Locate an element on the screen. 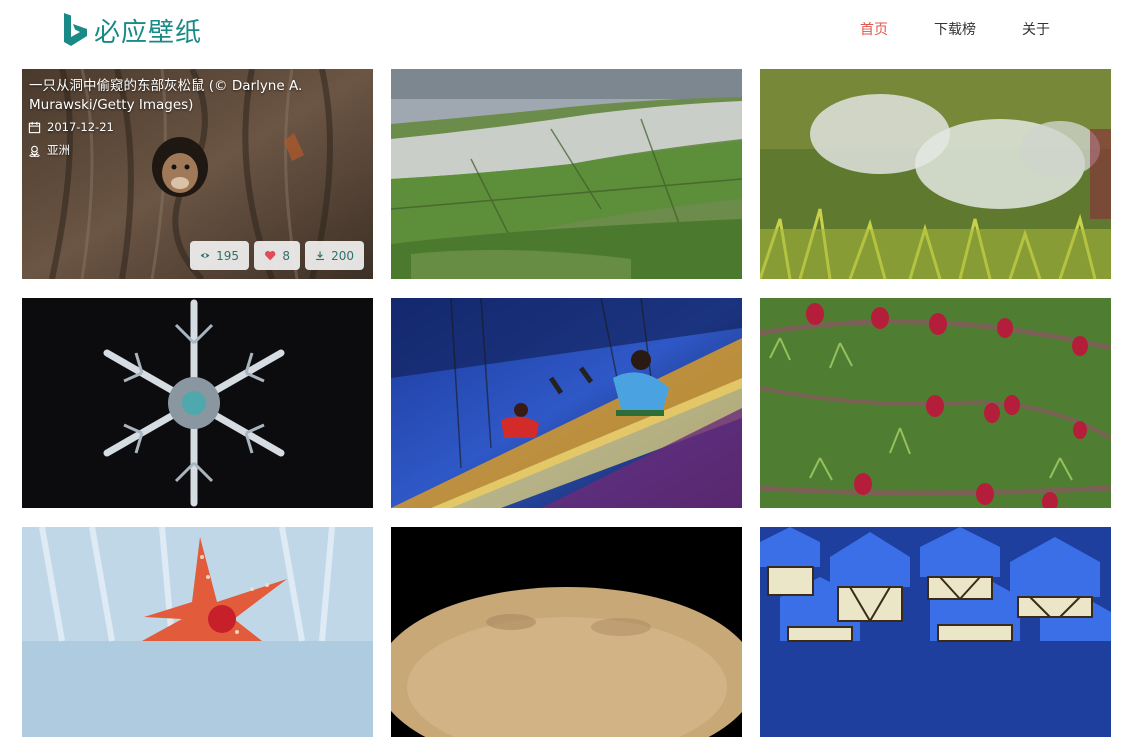 This screenshot has height=737, width=1134. location-icon is located at coordinates (34, 151).